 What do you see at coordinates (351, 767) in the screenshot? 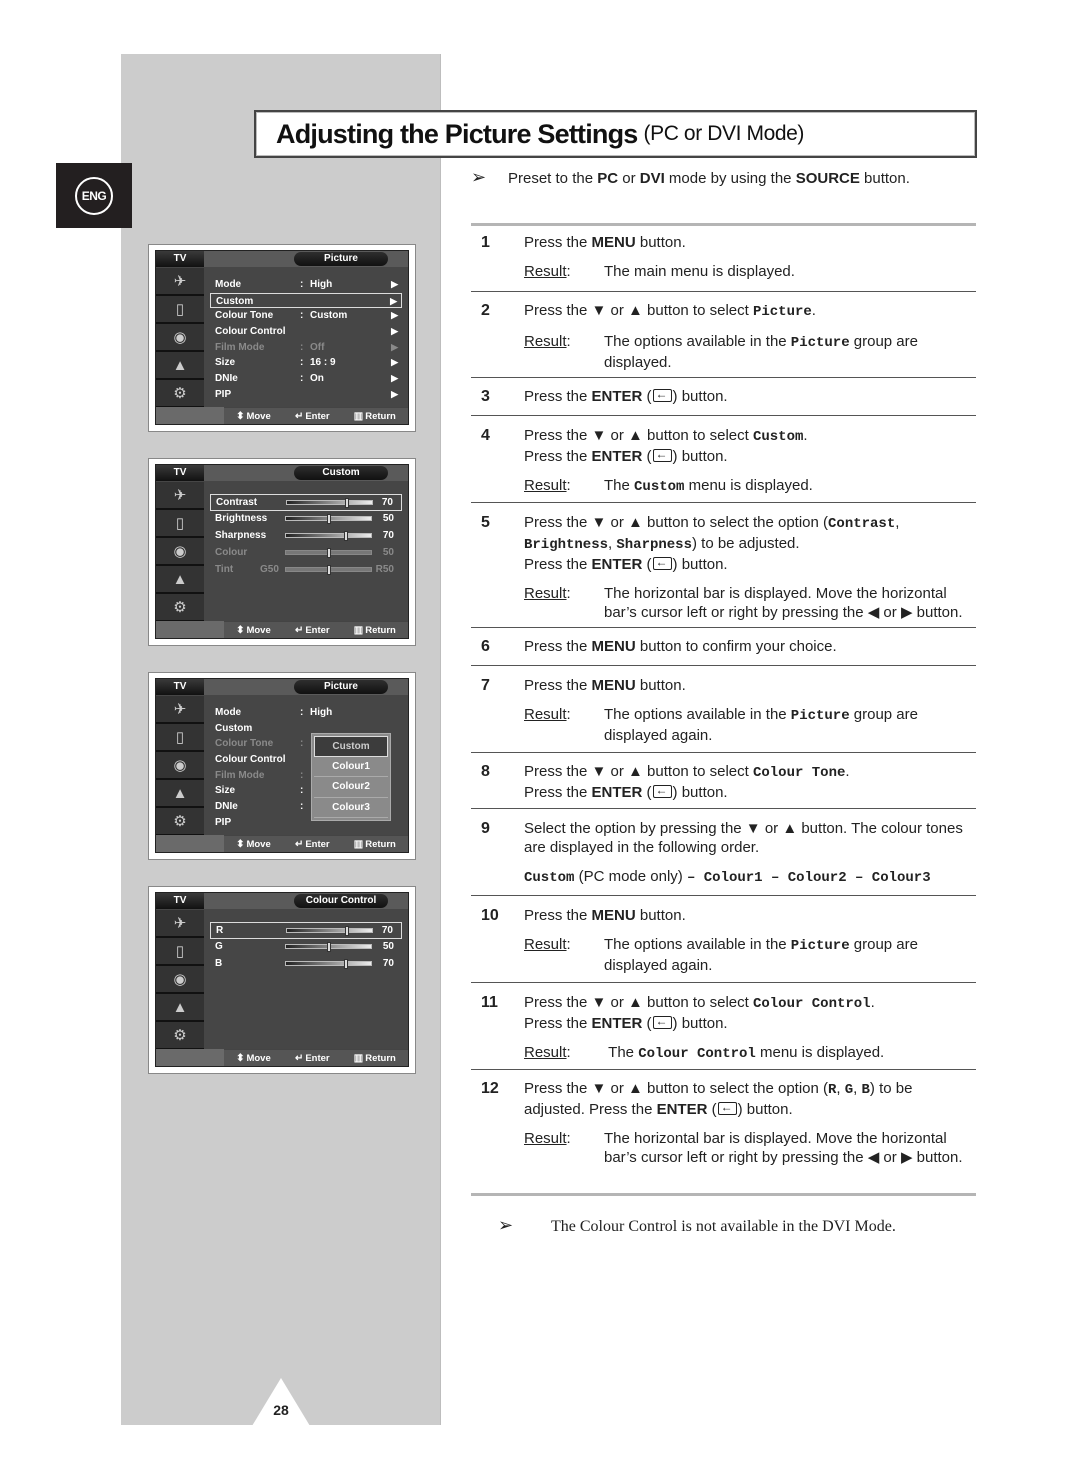
I see `dropdown-option: Colour1` at bounding box center [351, 767].